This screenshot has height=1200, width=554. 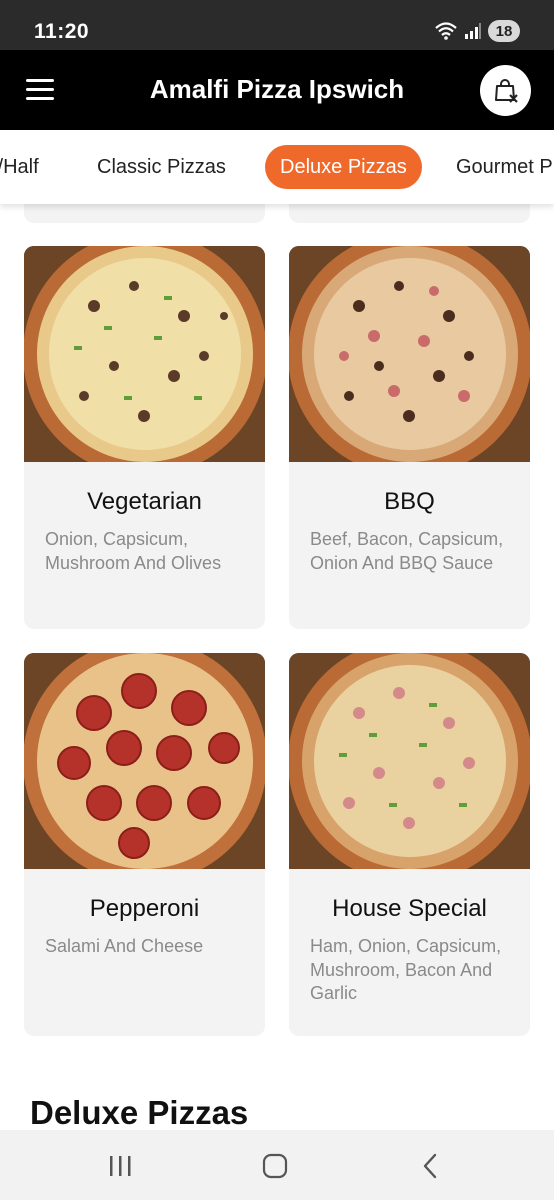 I want to click on product-description: Onion, Capsicum, Mushroom And Olives, so click(x=133, y=551).